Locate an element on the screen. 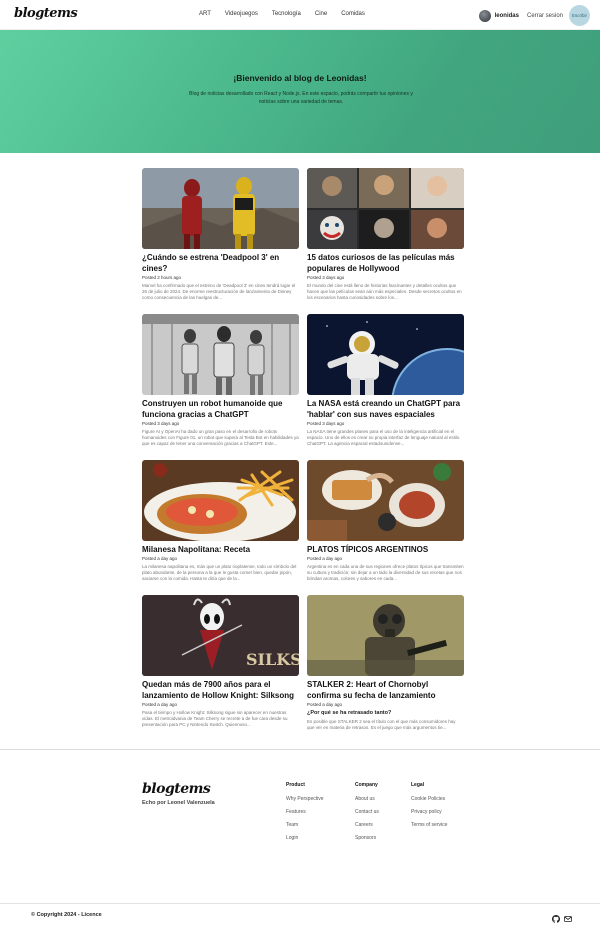 The width and height of the screenshot is (600, 928). nav-item-videojuegos: Videojuegos is located at coordinates (241, 14).